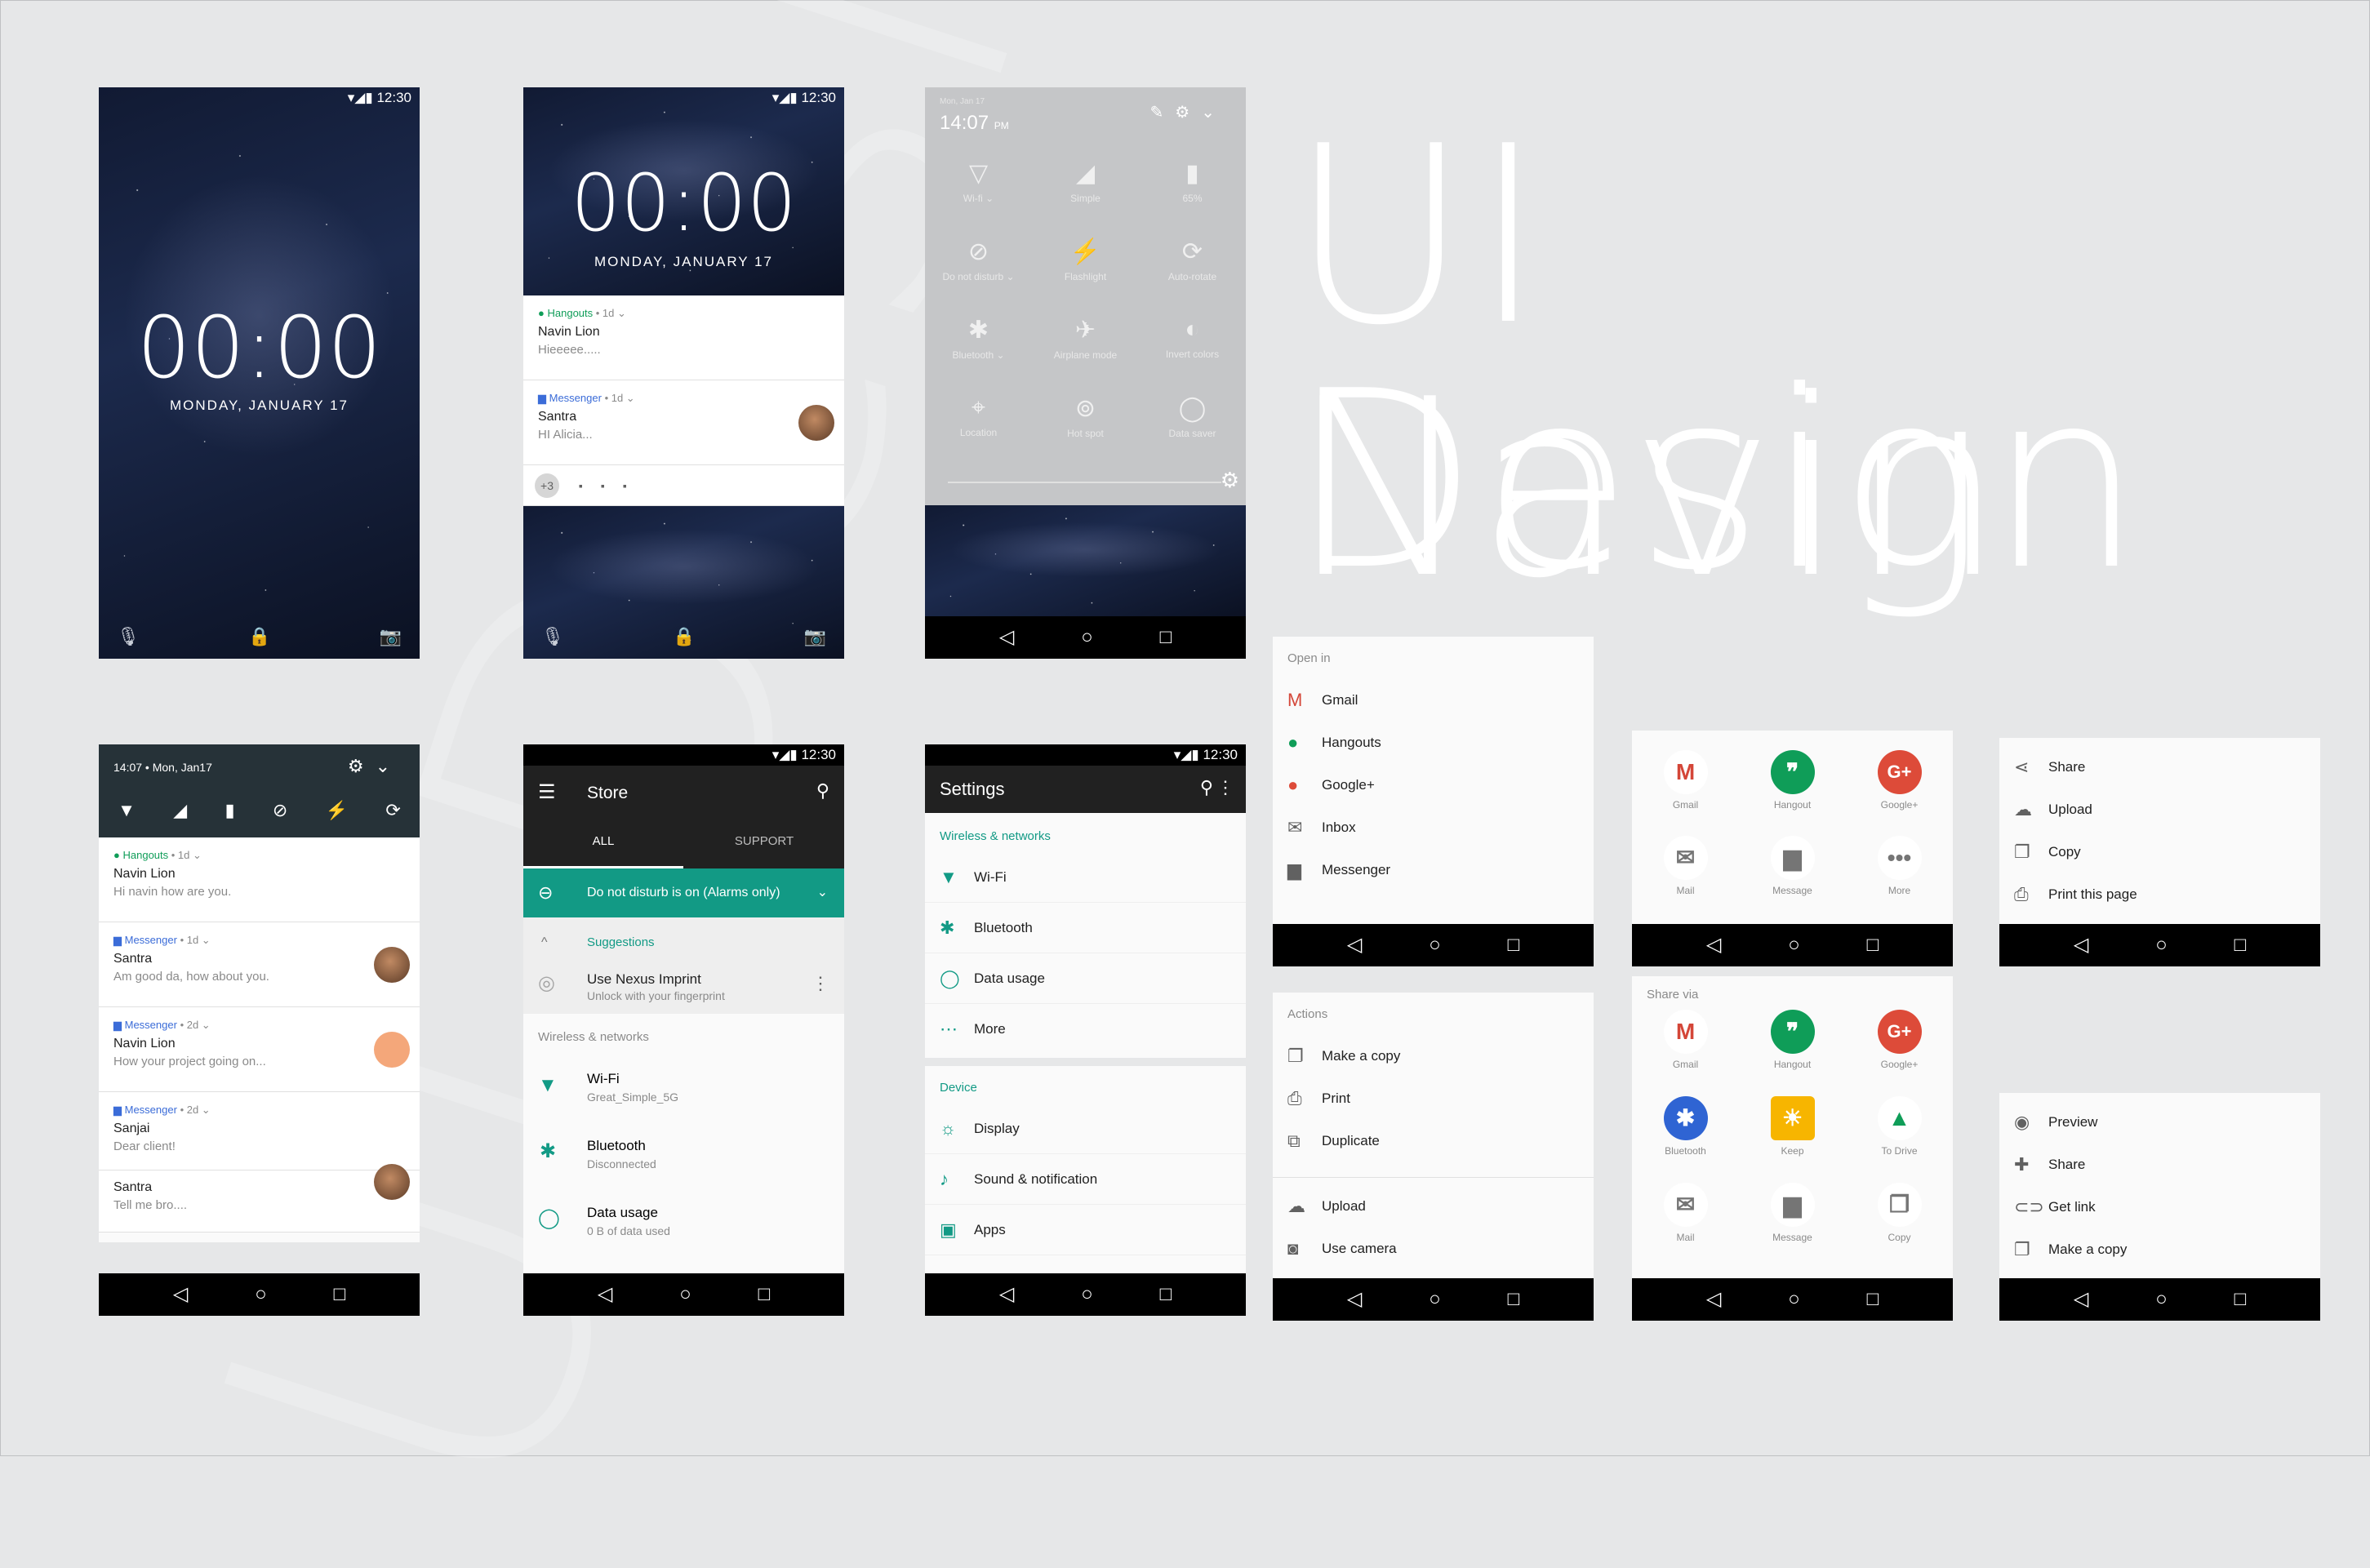 The height and width of the screenshot is (1568, 2370). Describe the element at coordinates (2159, 1122) in the screenshot. I see `list-item: ◉ Preview` at that location.